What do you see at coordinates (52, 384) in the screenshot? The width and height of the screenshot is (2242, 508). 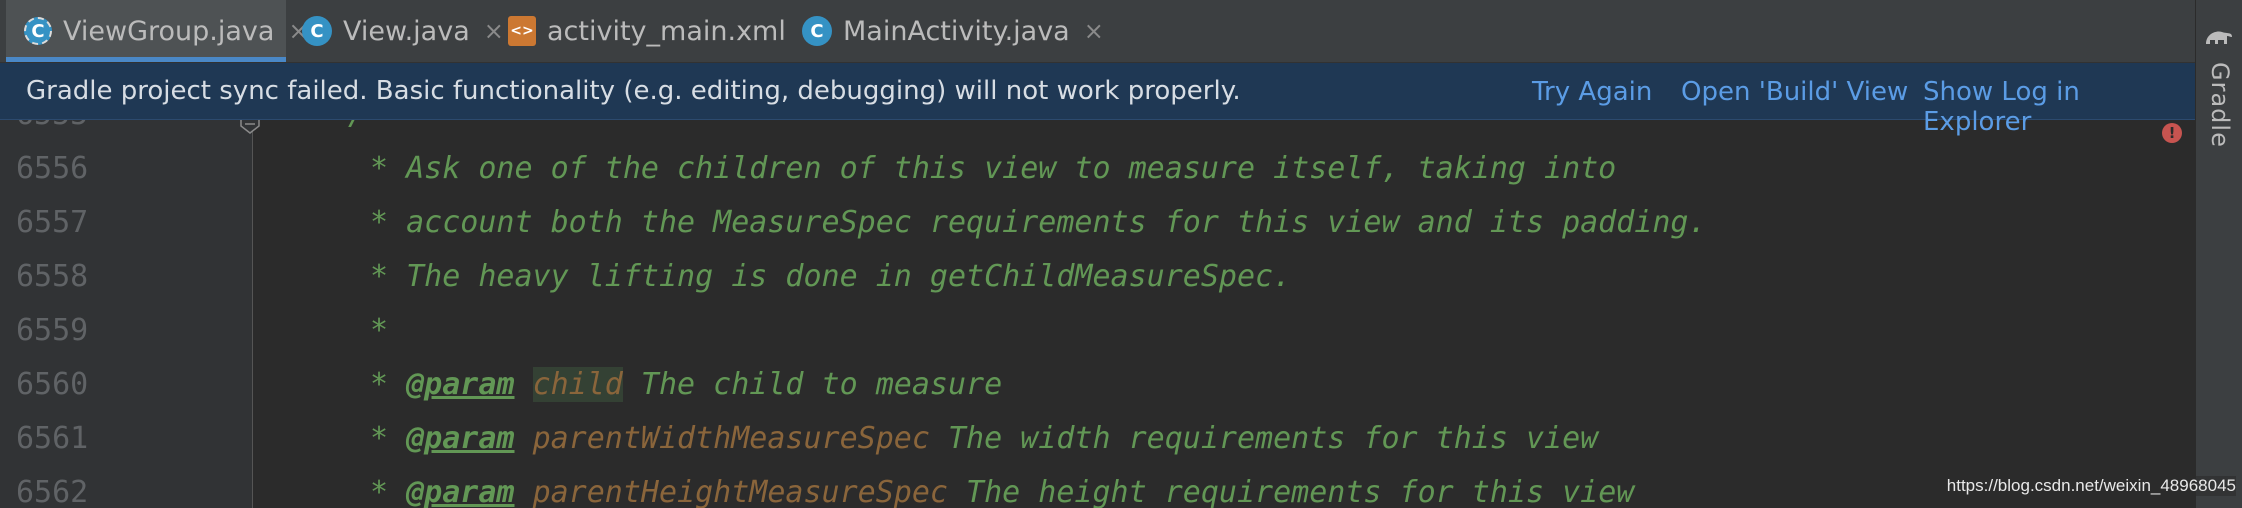 I see `line-number: 6560` at bounding box center [52, 384].